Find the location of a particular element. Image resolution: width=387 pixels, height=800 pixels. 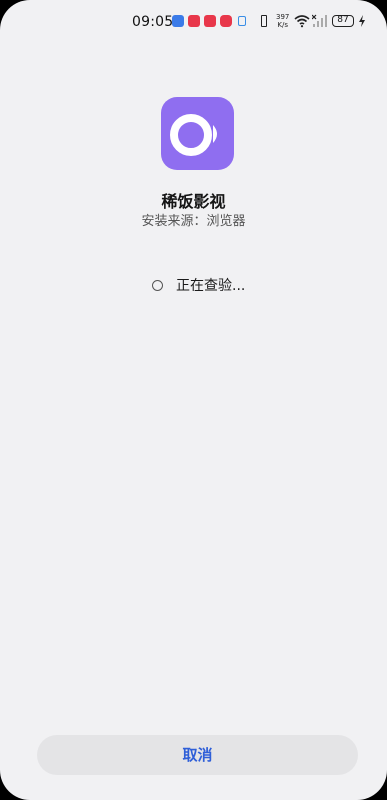

app-name: 稀饭影视 is located at coordinates (193, 201).